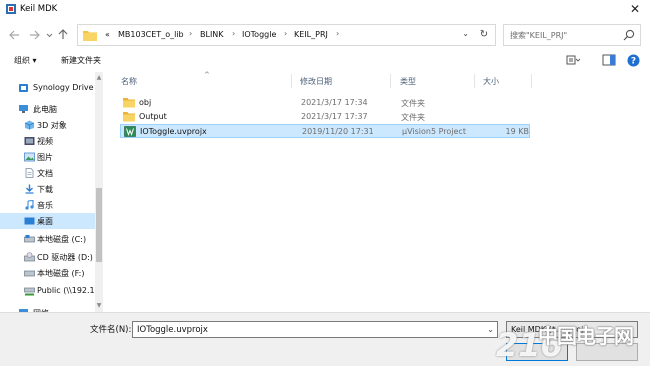 The image size is (650, 366). I want to click on file-row-obj: obj 2021/3/17 17:34 文件夹, so click(325, 103).